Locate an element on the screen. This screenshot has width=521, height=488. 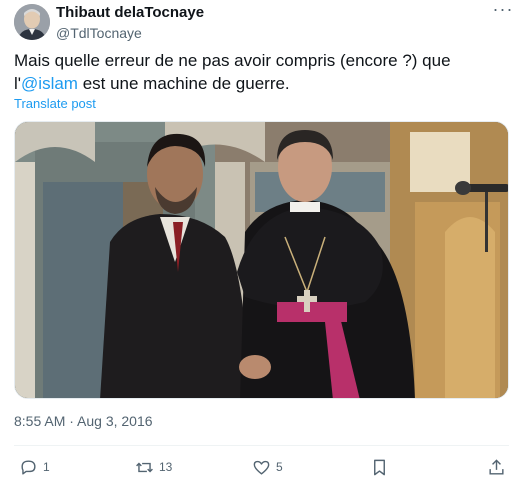
heart-icon is located at coordinates (261, 467).